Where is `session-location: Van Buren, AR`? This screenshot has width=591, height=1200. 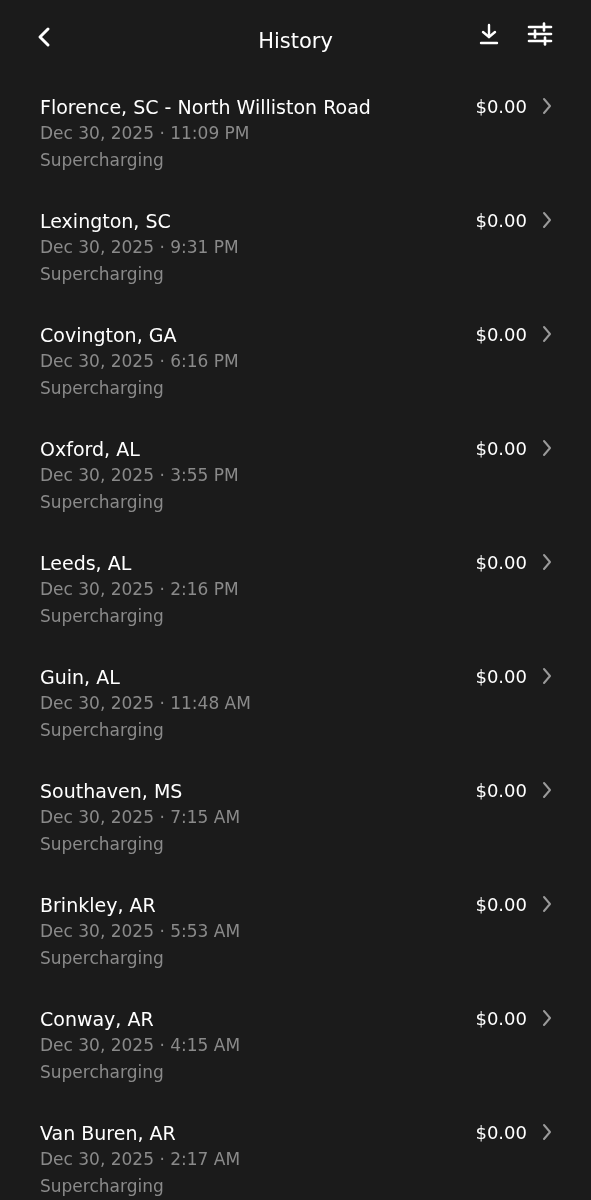 session-location: Van Buren, AR is located at coordinates (108, 1133).